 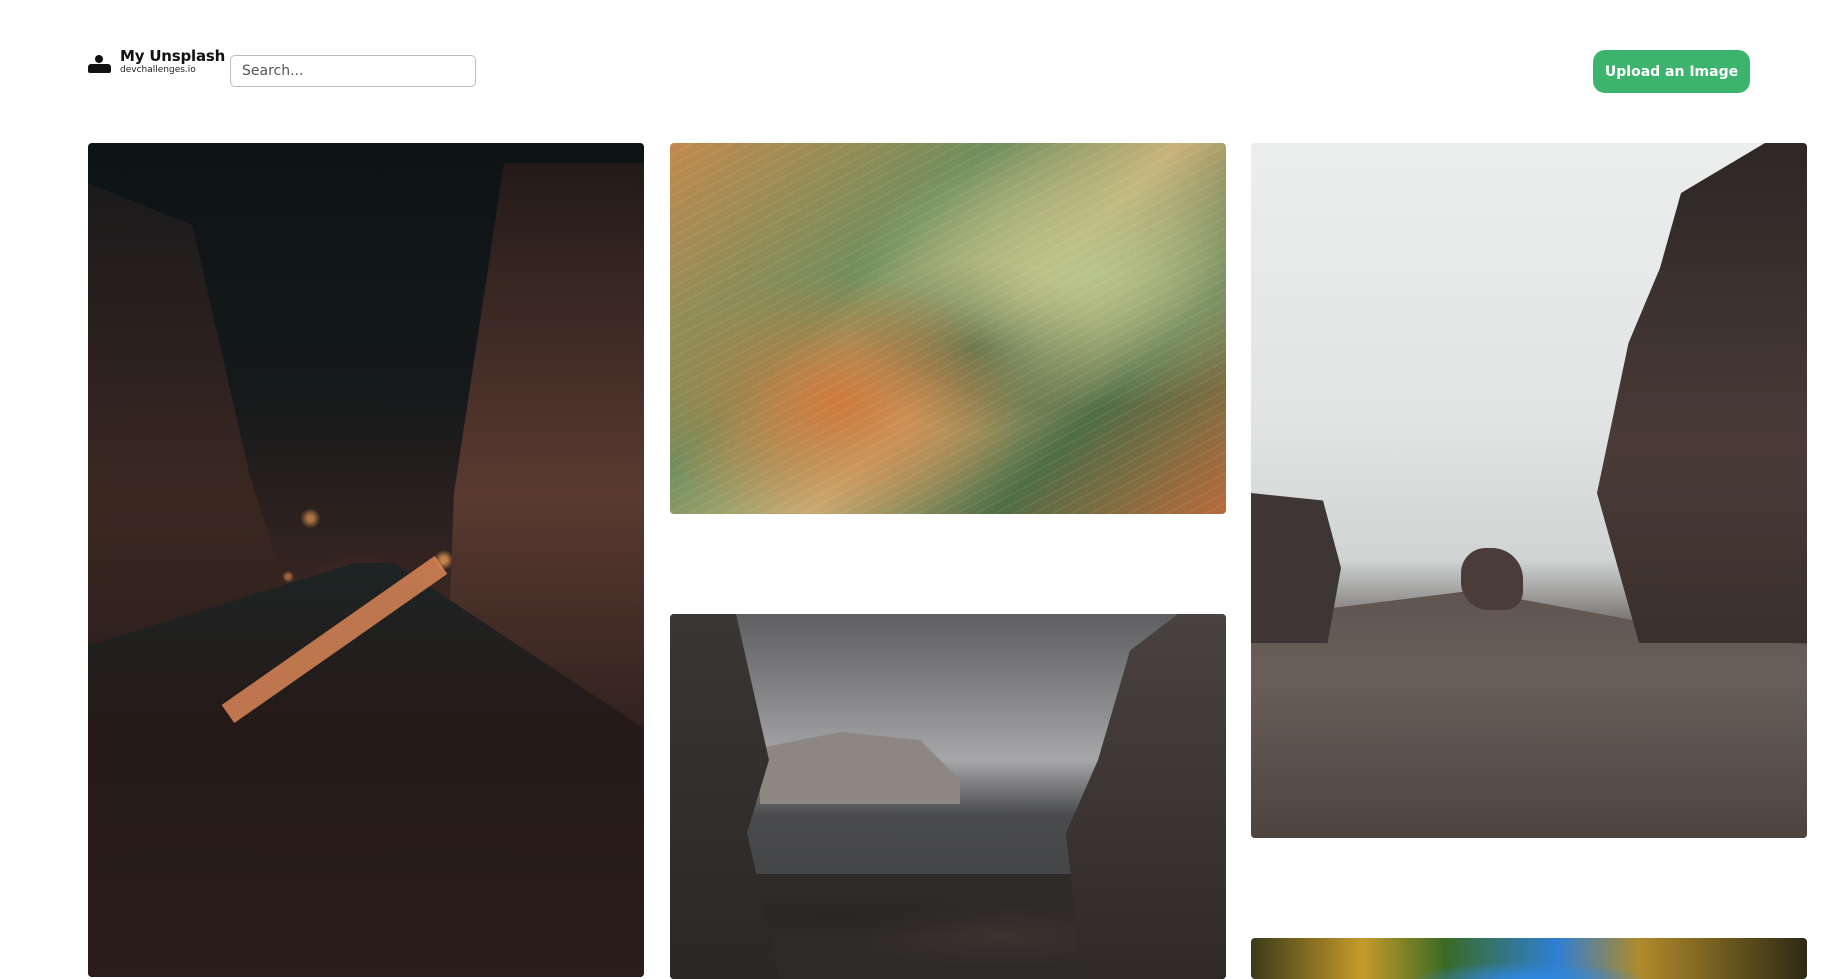 I want to click on brand-logo: My Unsplash devchallenges.io, so click(x=156, y=62).